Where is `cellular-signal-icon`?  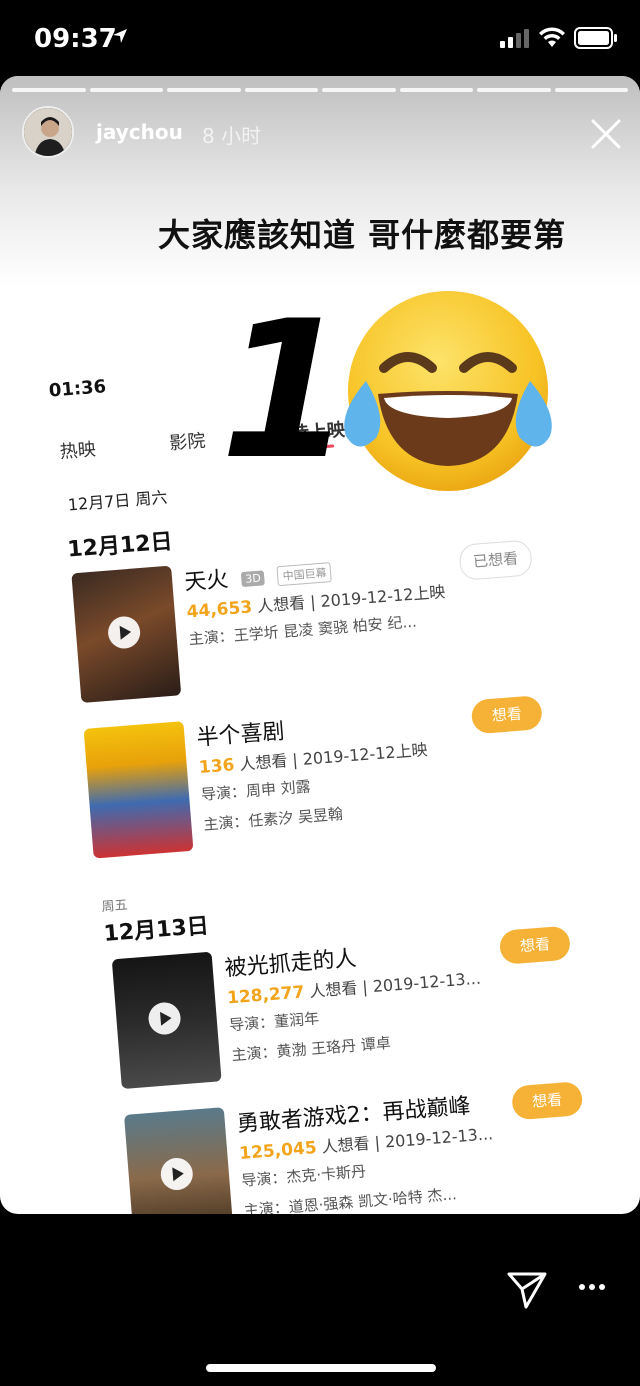 cellular-signal-icon is located at coordinates (514, 38).